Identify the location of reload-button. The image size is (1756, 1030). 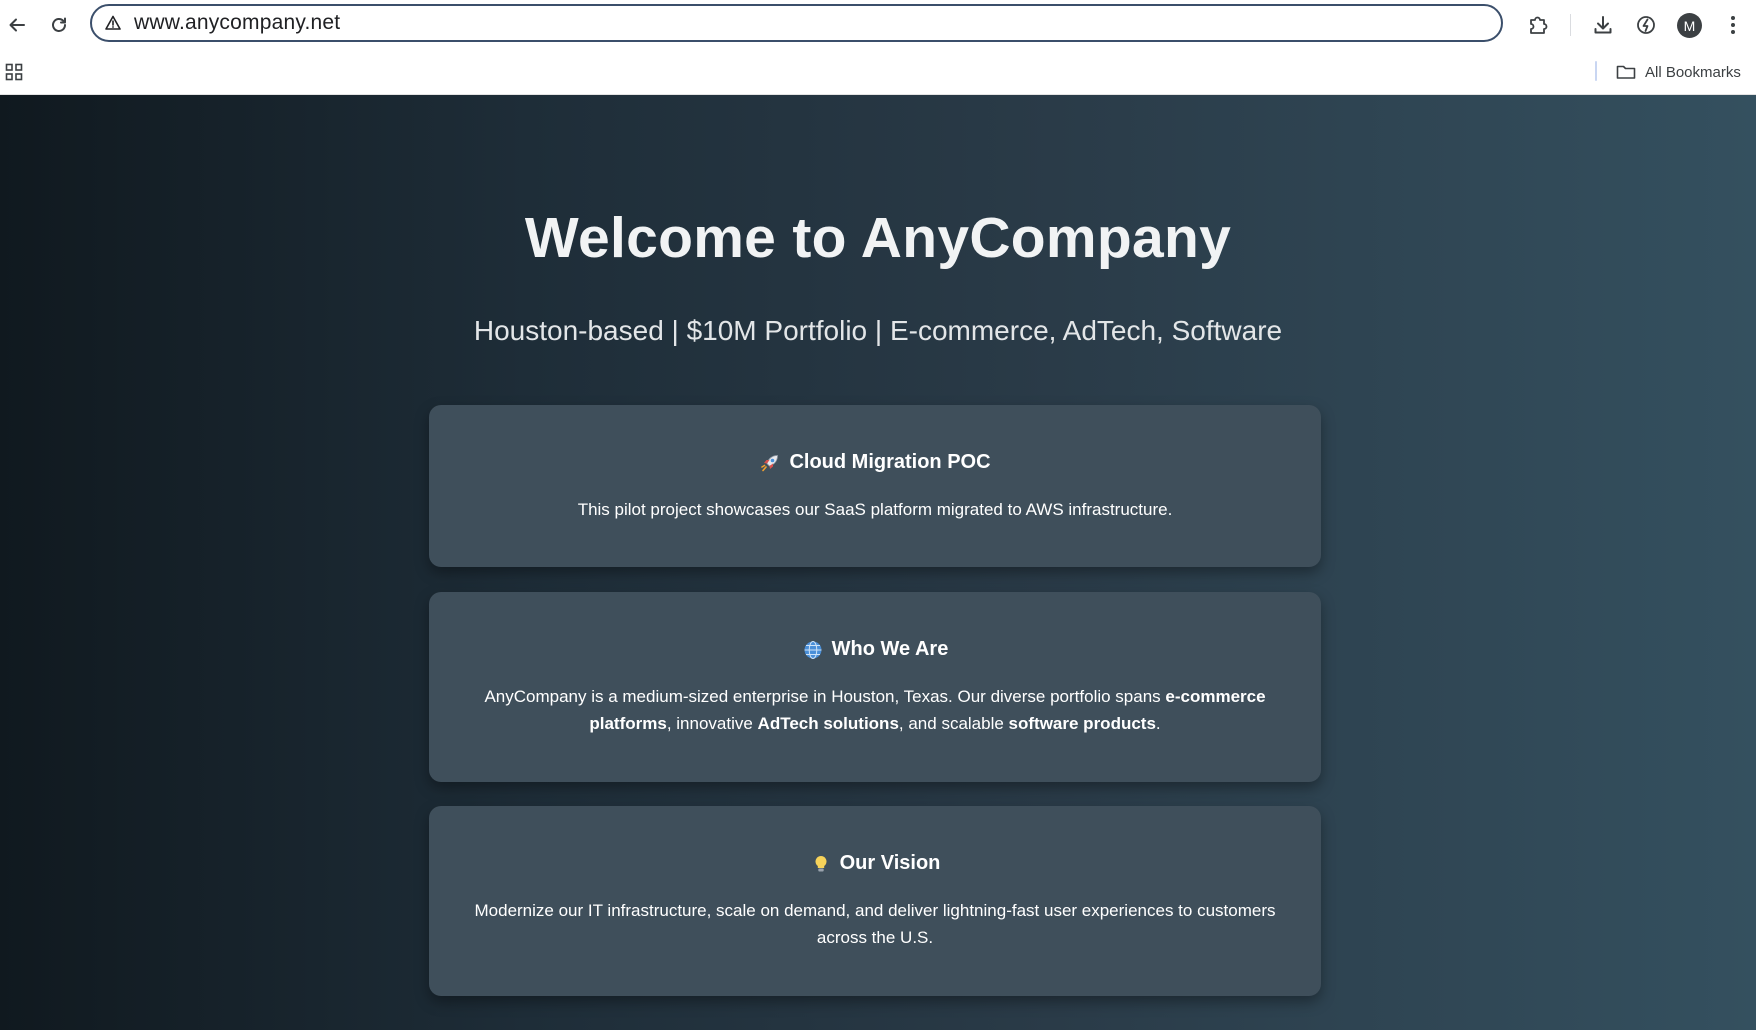
(59, 25).